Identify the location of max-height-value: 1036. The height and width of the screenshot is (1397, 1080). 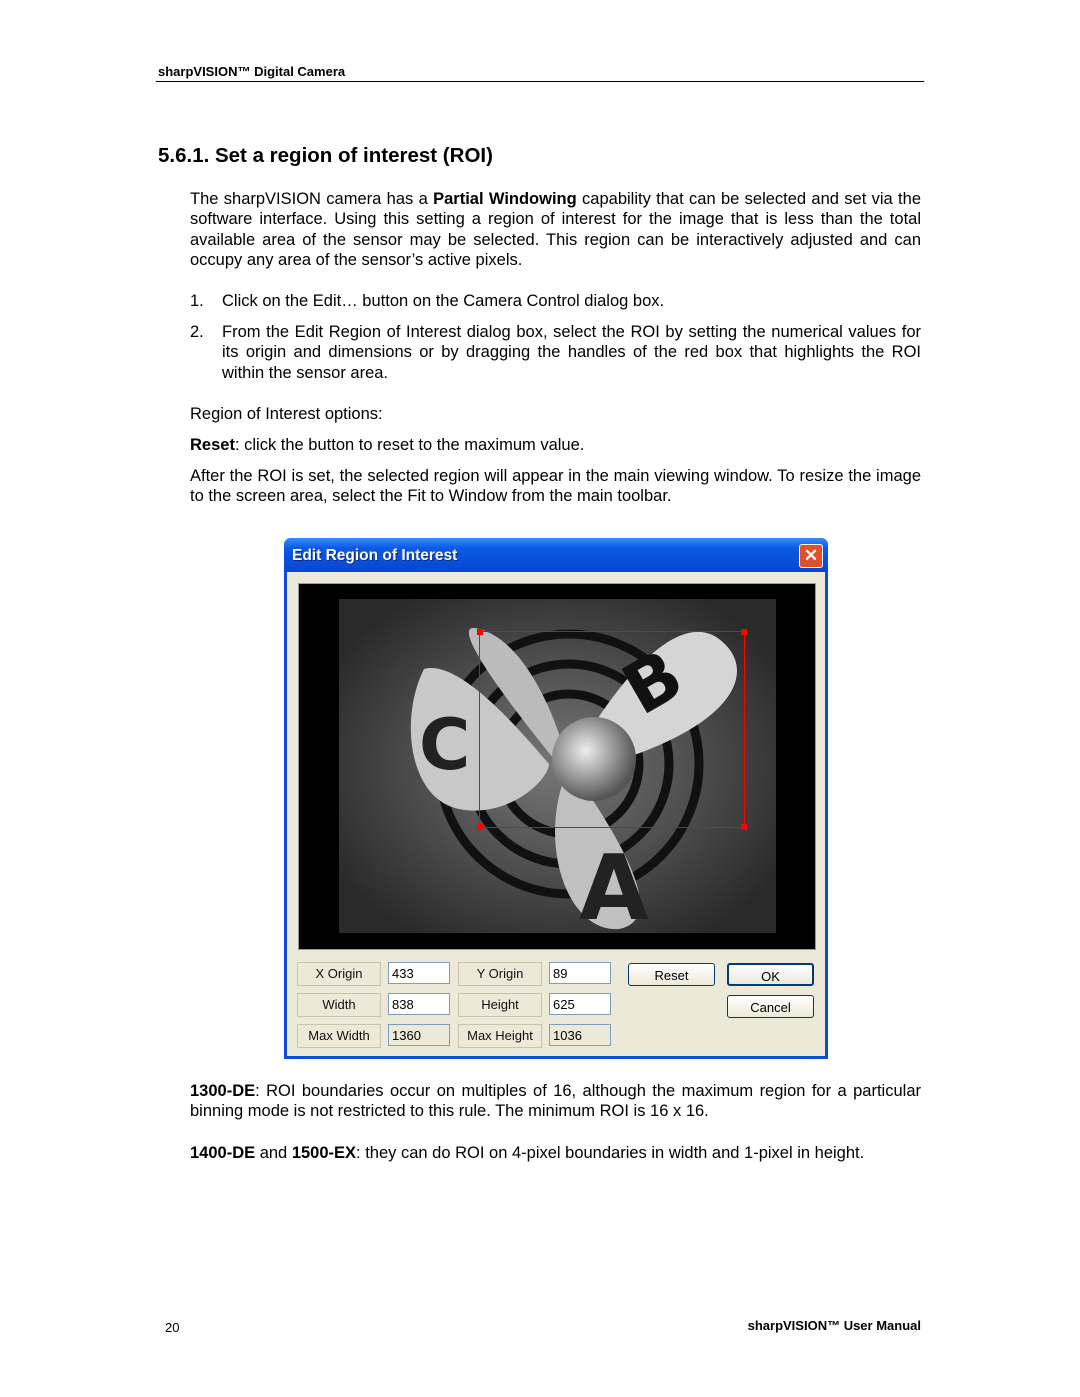
(580, 1035).